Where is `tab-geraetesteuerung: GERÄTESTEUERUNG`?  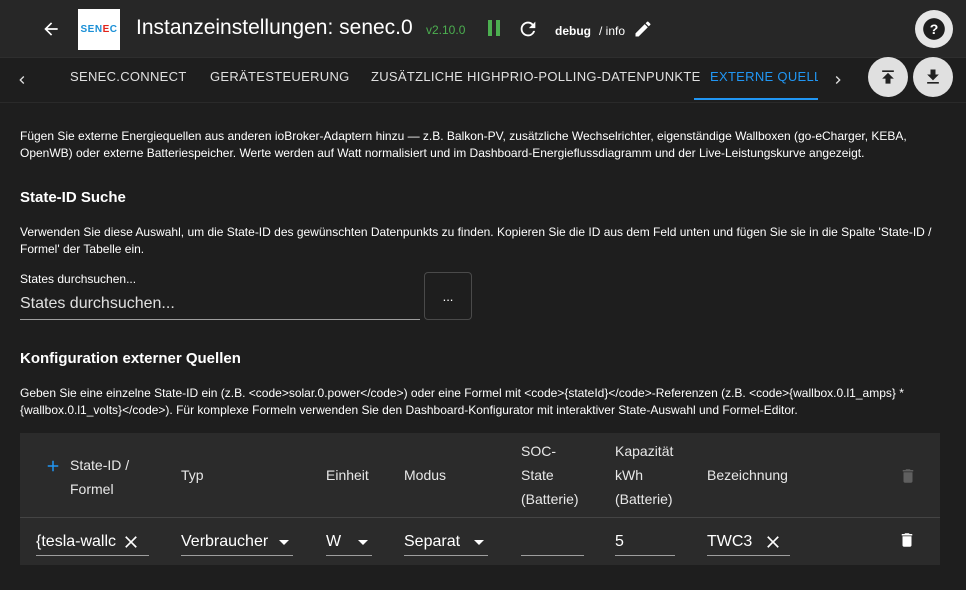 tab-geraetesteuerung: GERÄTESTEUERUNG is located at coordinates (280, 76).